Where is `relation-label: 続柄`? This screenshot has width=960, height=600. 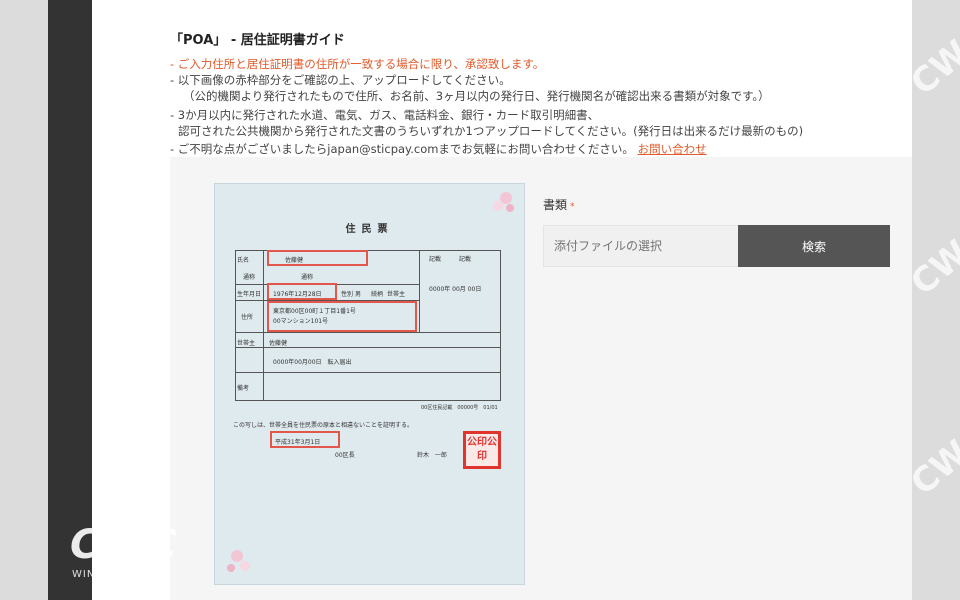 relation-label: 続柄 is located at coordinates (377, 294).